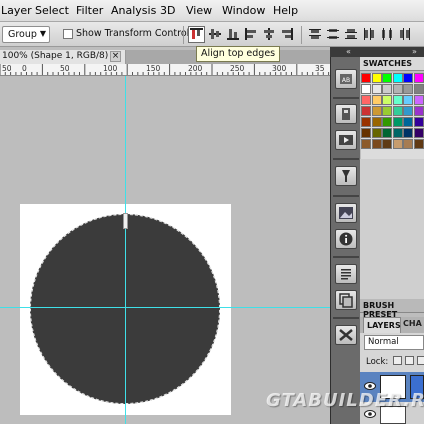 Image resolution: width=424 pixels, height=424 pixels. What do you see at coordinates (382, 325) in the screenshot?
I see `tab-layers: LAYERS` at bounding box center [382, 325].